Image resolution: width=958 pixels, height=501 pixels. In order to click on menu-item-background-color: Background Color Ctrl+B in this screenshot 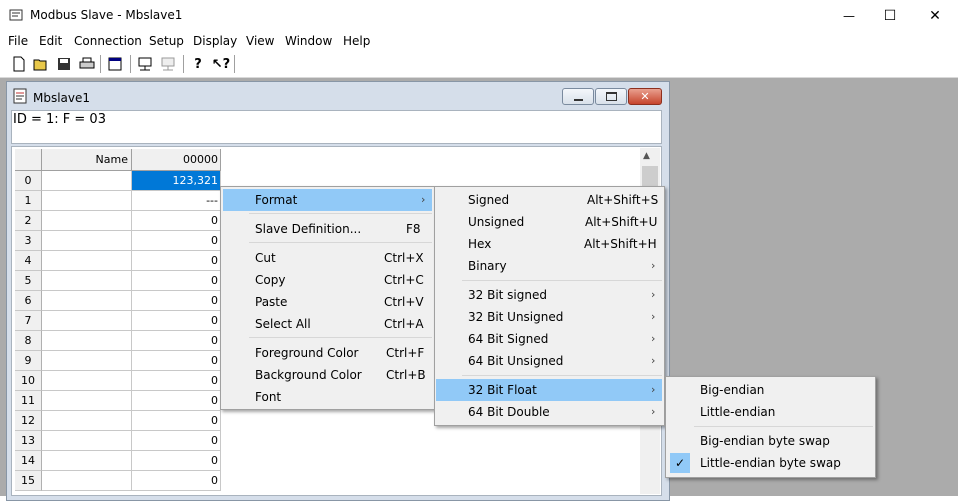, I will do `click(327, 375)`.